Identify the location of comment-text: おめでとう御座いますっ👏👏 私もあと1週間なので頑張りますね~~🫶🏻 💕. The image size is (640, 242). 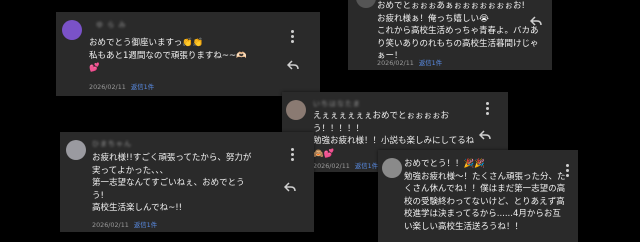
(168, 56).